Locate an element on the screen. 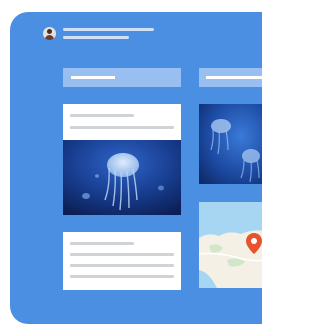 This screenshot has height=336, width=320. map-image is located at coordinates (230, 245).